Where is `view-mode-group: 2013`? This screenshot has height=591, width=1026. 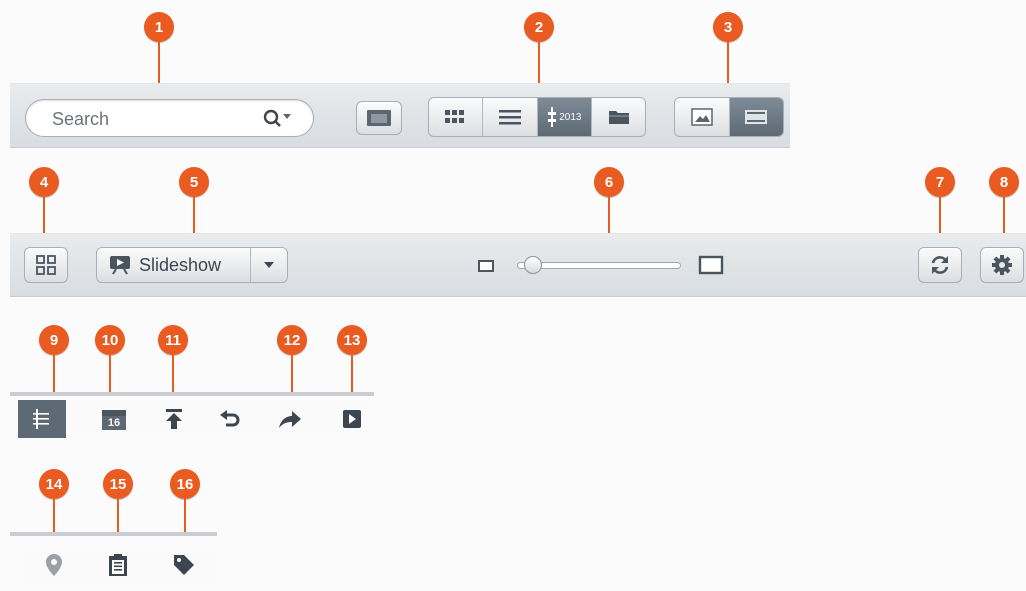 view-mode-group: 2013 is located at coordinates (537, 117).